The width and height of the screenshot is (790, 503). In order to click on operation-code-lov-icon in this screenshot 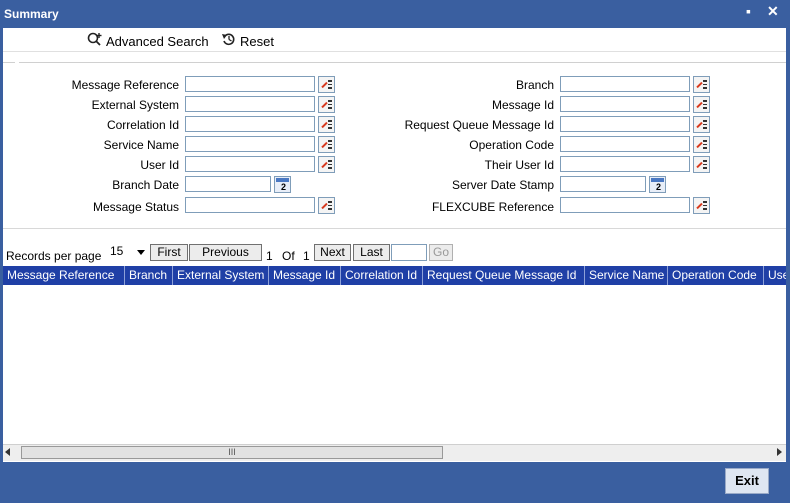, I will do `click(701, 144)`.